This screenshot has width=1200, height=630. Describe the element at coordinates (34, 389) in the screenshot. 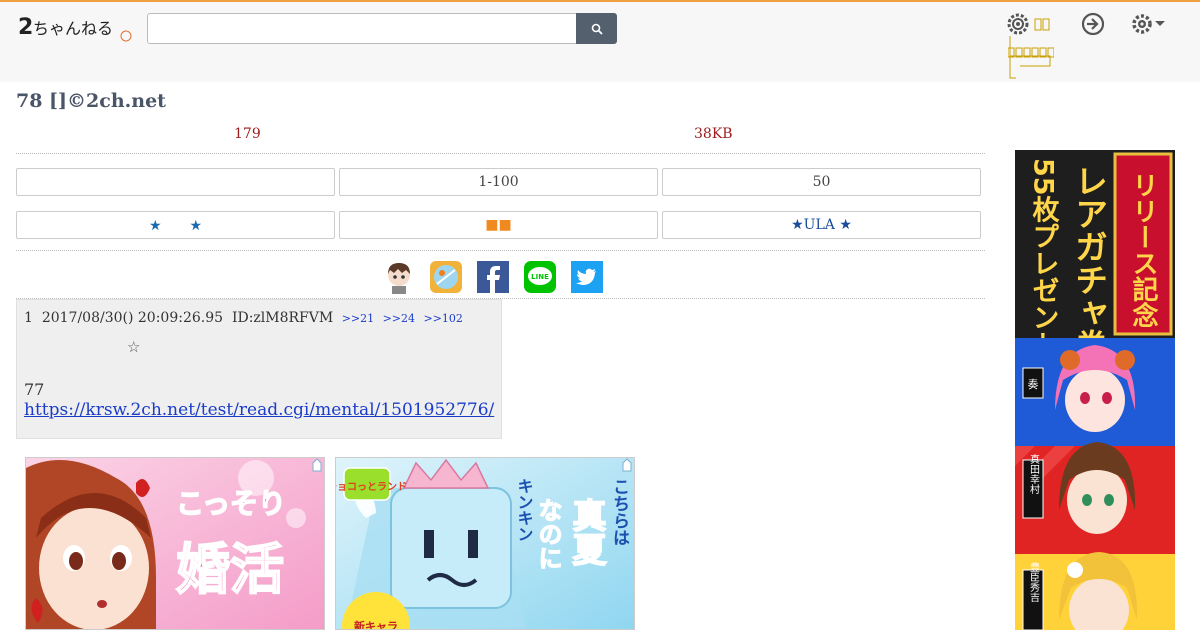

I see `post-body: 77` at that location.